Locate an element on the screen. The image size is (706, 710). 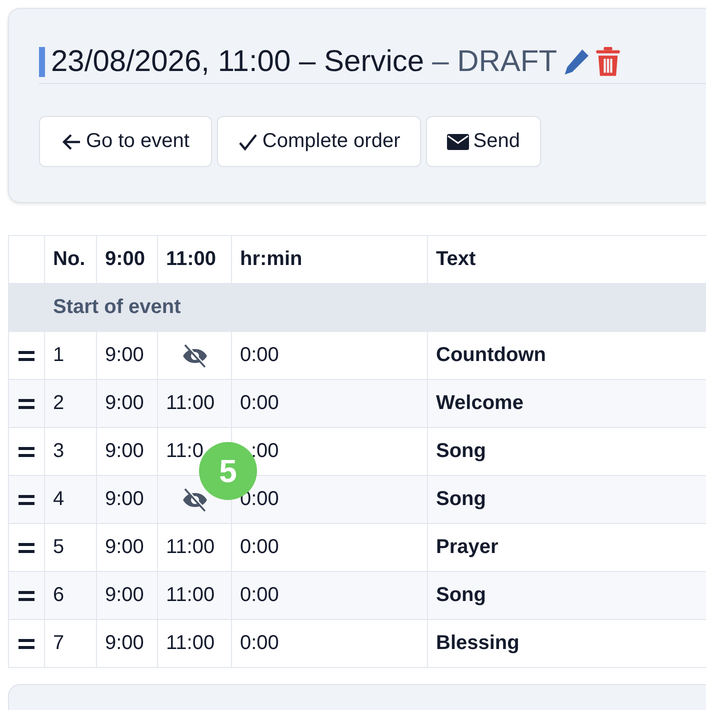
table-cell: 5 is located at coordinates (58, 547).